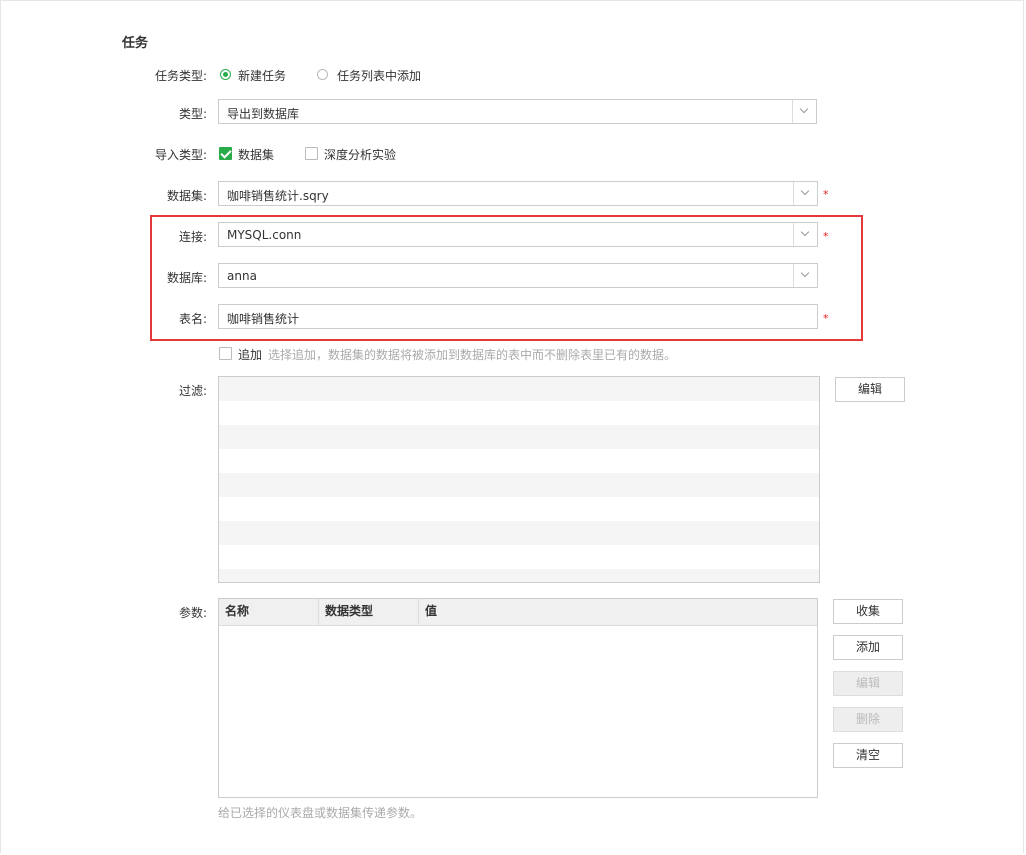 This screenshot has height=855, width=1026. Describe the element at coordinates (278, 196) in the screenshot. I see `dataset-select-value: 咖啡销售统计.sqry` at that location.